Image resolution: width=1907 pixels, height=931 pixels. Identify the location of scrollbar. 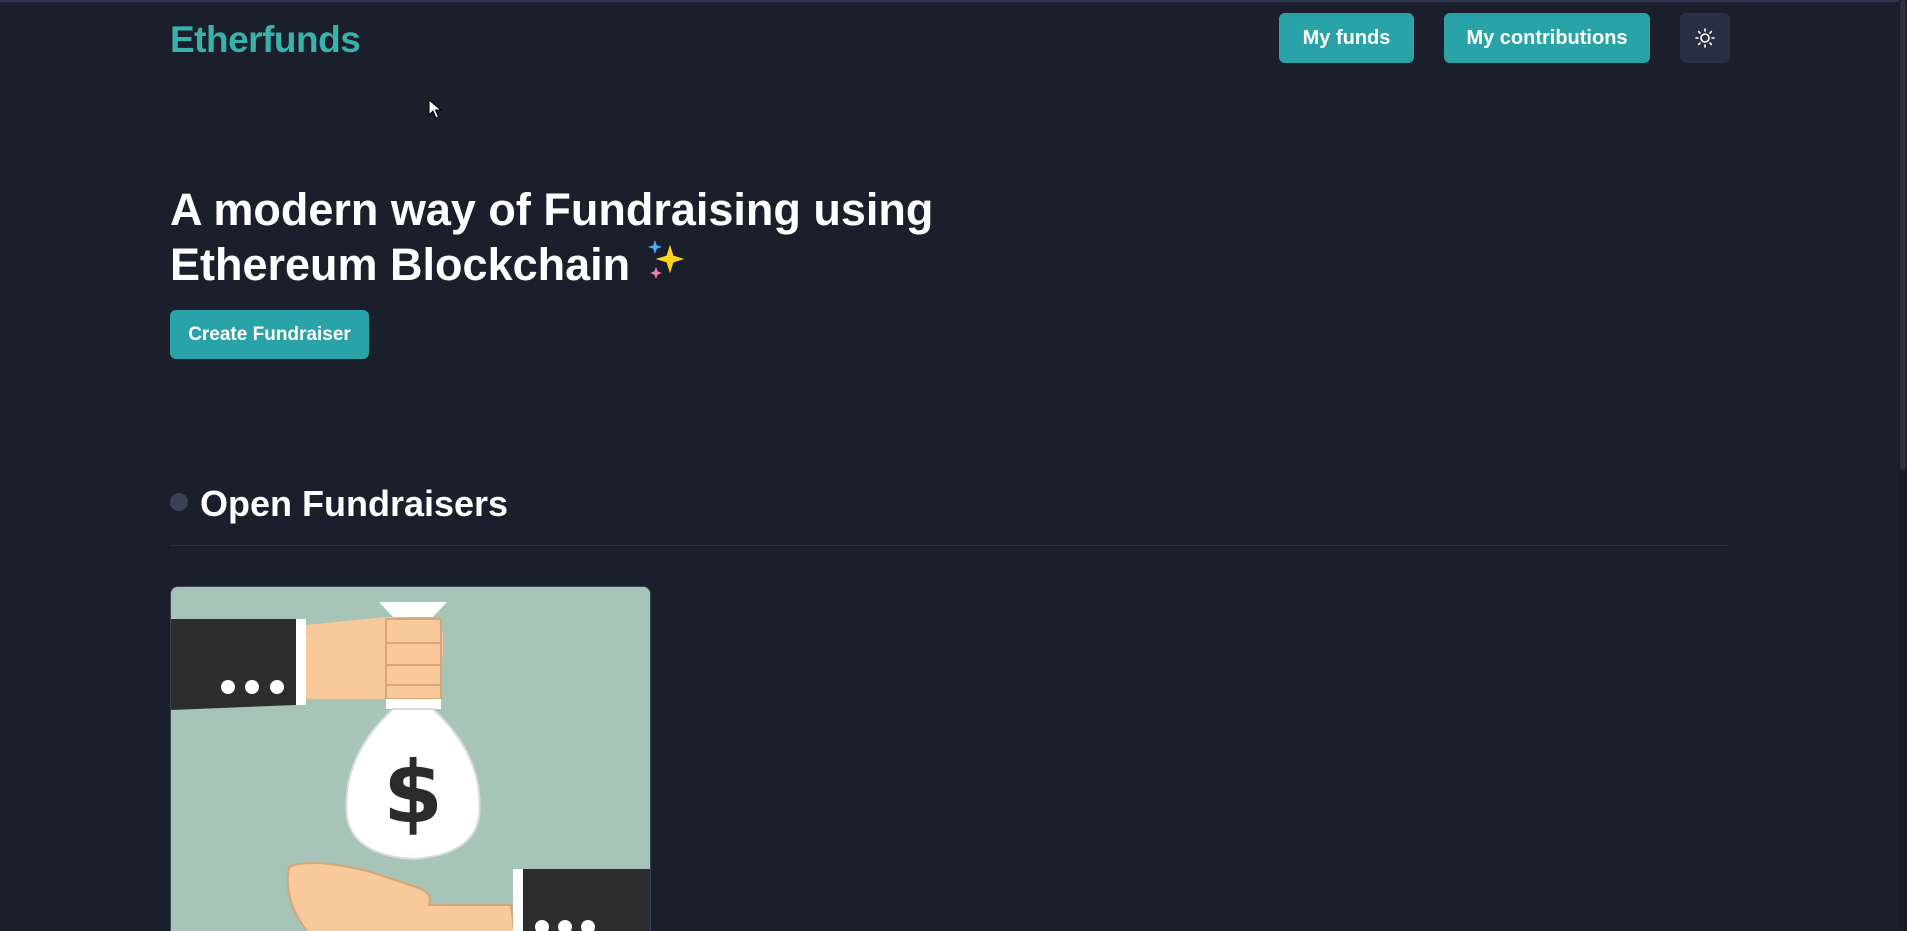
(1903, 465).